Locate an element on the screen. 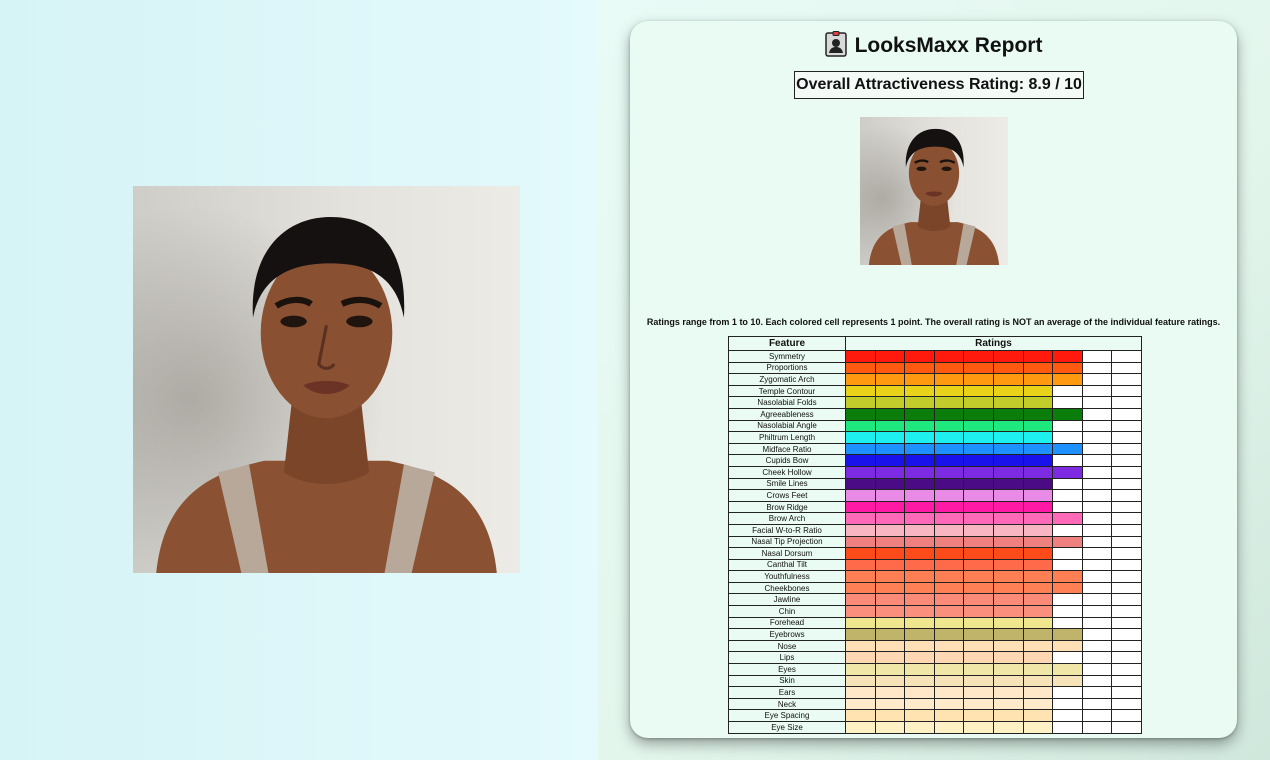 Image resolution: width=1270 pixels, height=760 pixels. table-row: Neck is located at coordinates (935, 704).